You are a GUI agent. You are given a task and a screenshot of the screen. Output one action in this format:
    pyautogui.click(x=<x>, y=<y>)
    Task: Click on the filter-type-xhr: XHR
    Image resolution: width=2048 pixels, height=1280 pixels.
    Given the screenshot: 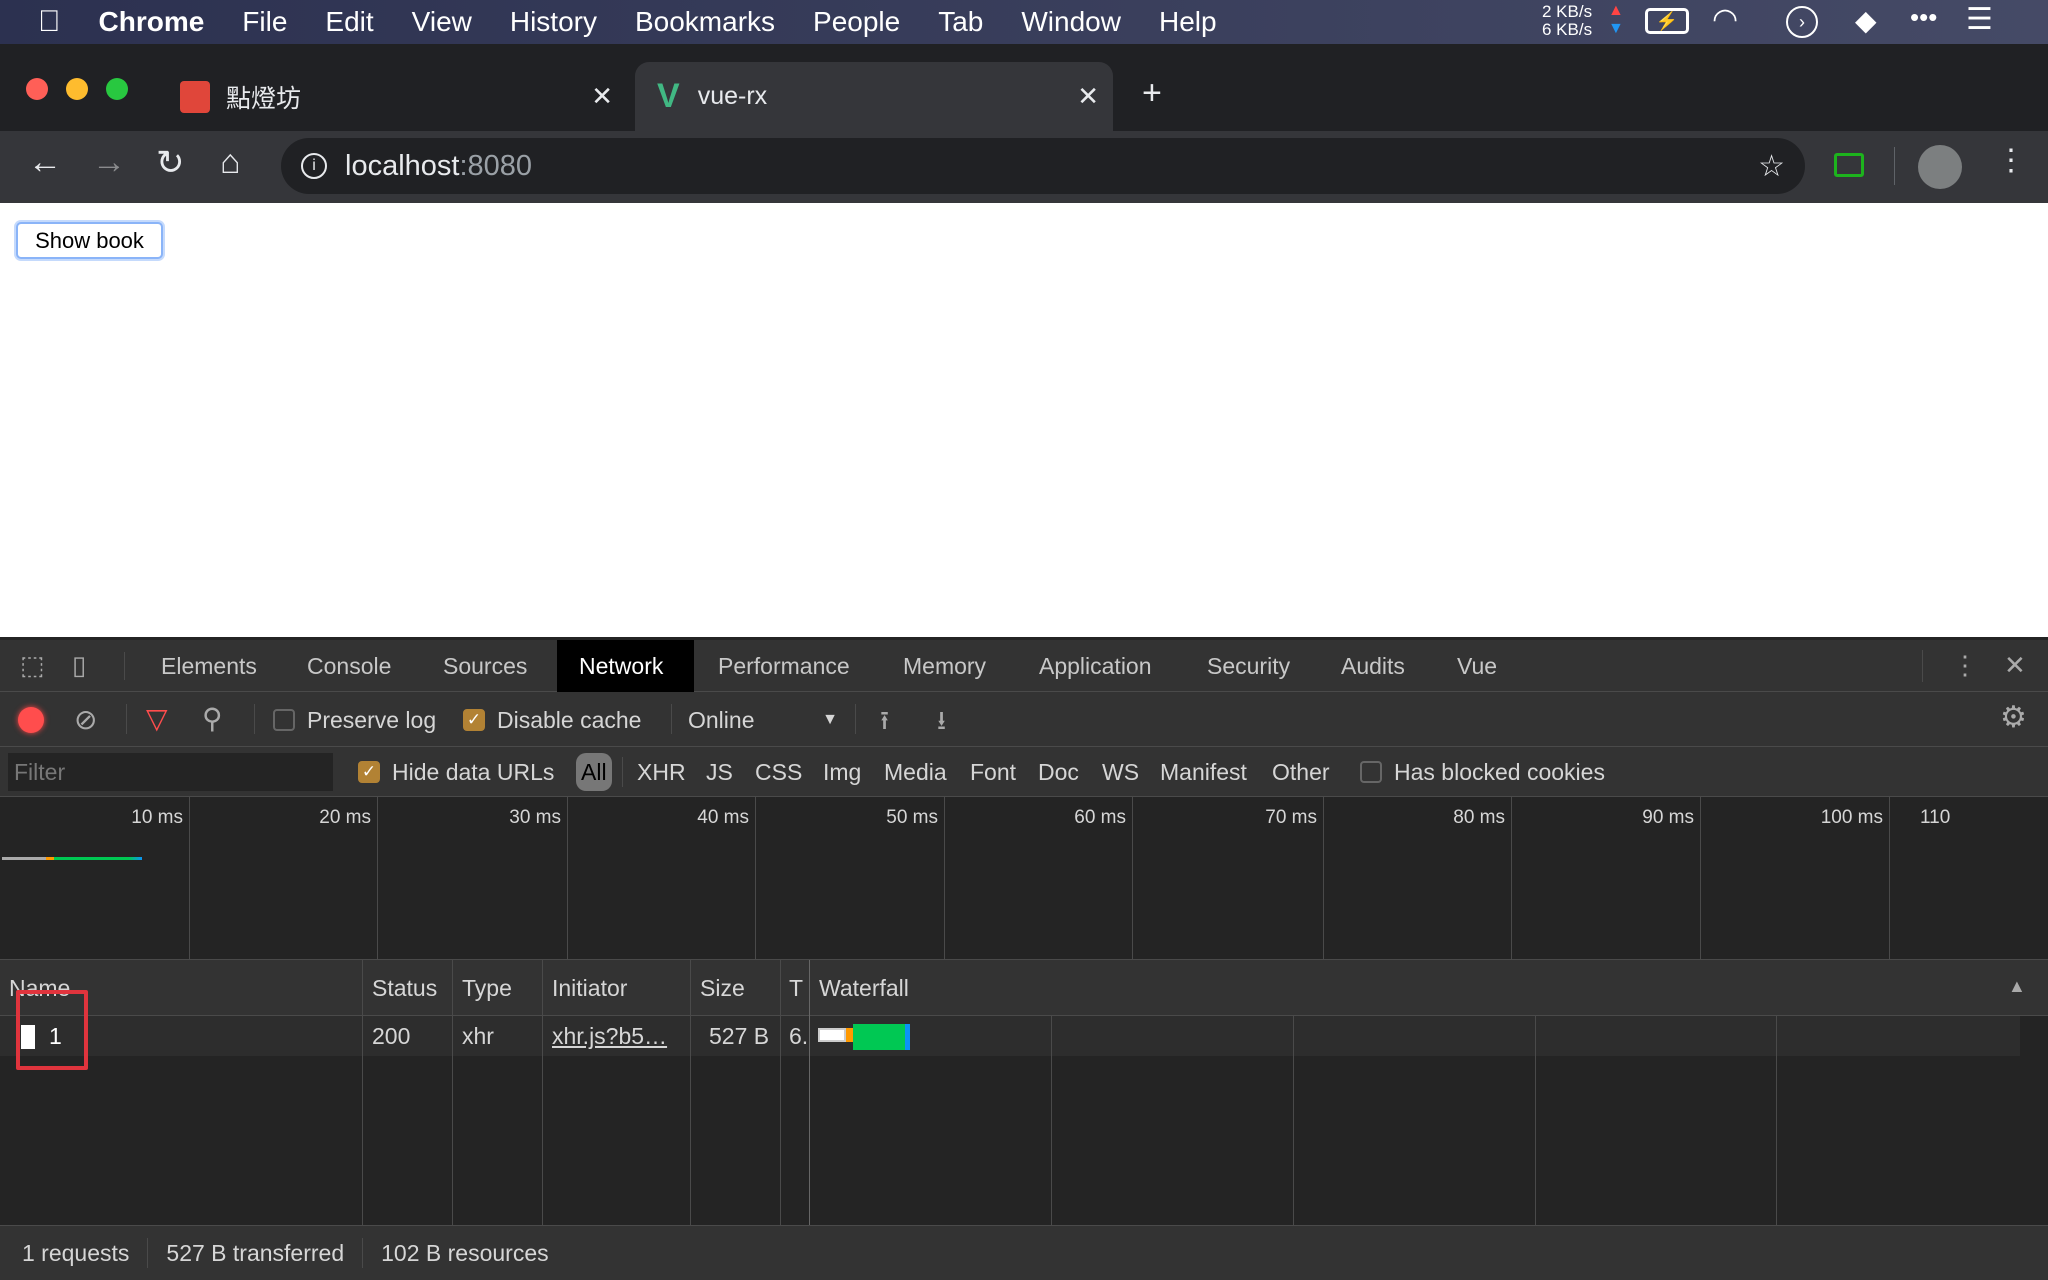 What is the action you would take?
    pyautogui.click(x=661, y=772)
    